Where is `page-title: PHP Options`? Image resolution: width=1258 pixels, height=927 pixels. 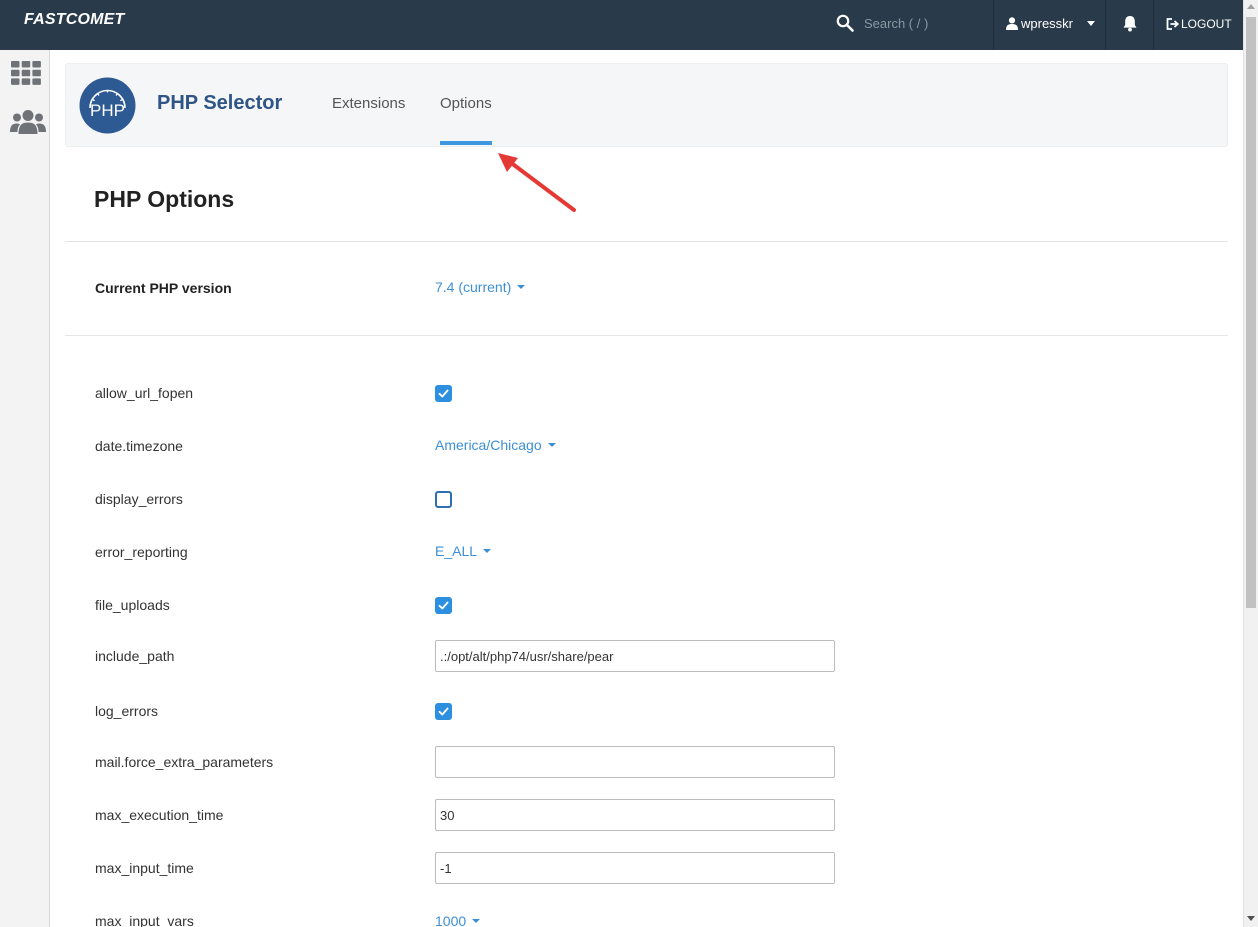 page-title: PHP Options is located at coordinates (164, 199).